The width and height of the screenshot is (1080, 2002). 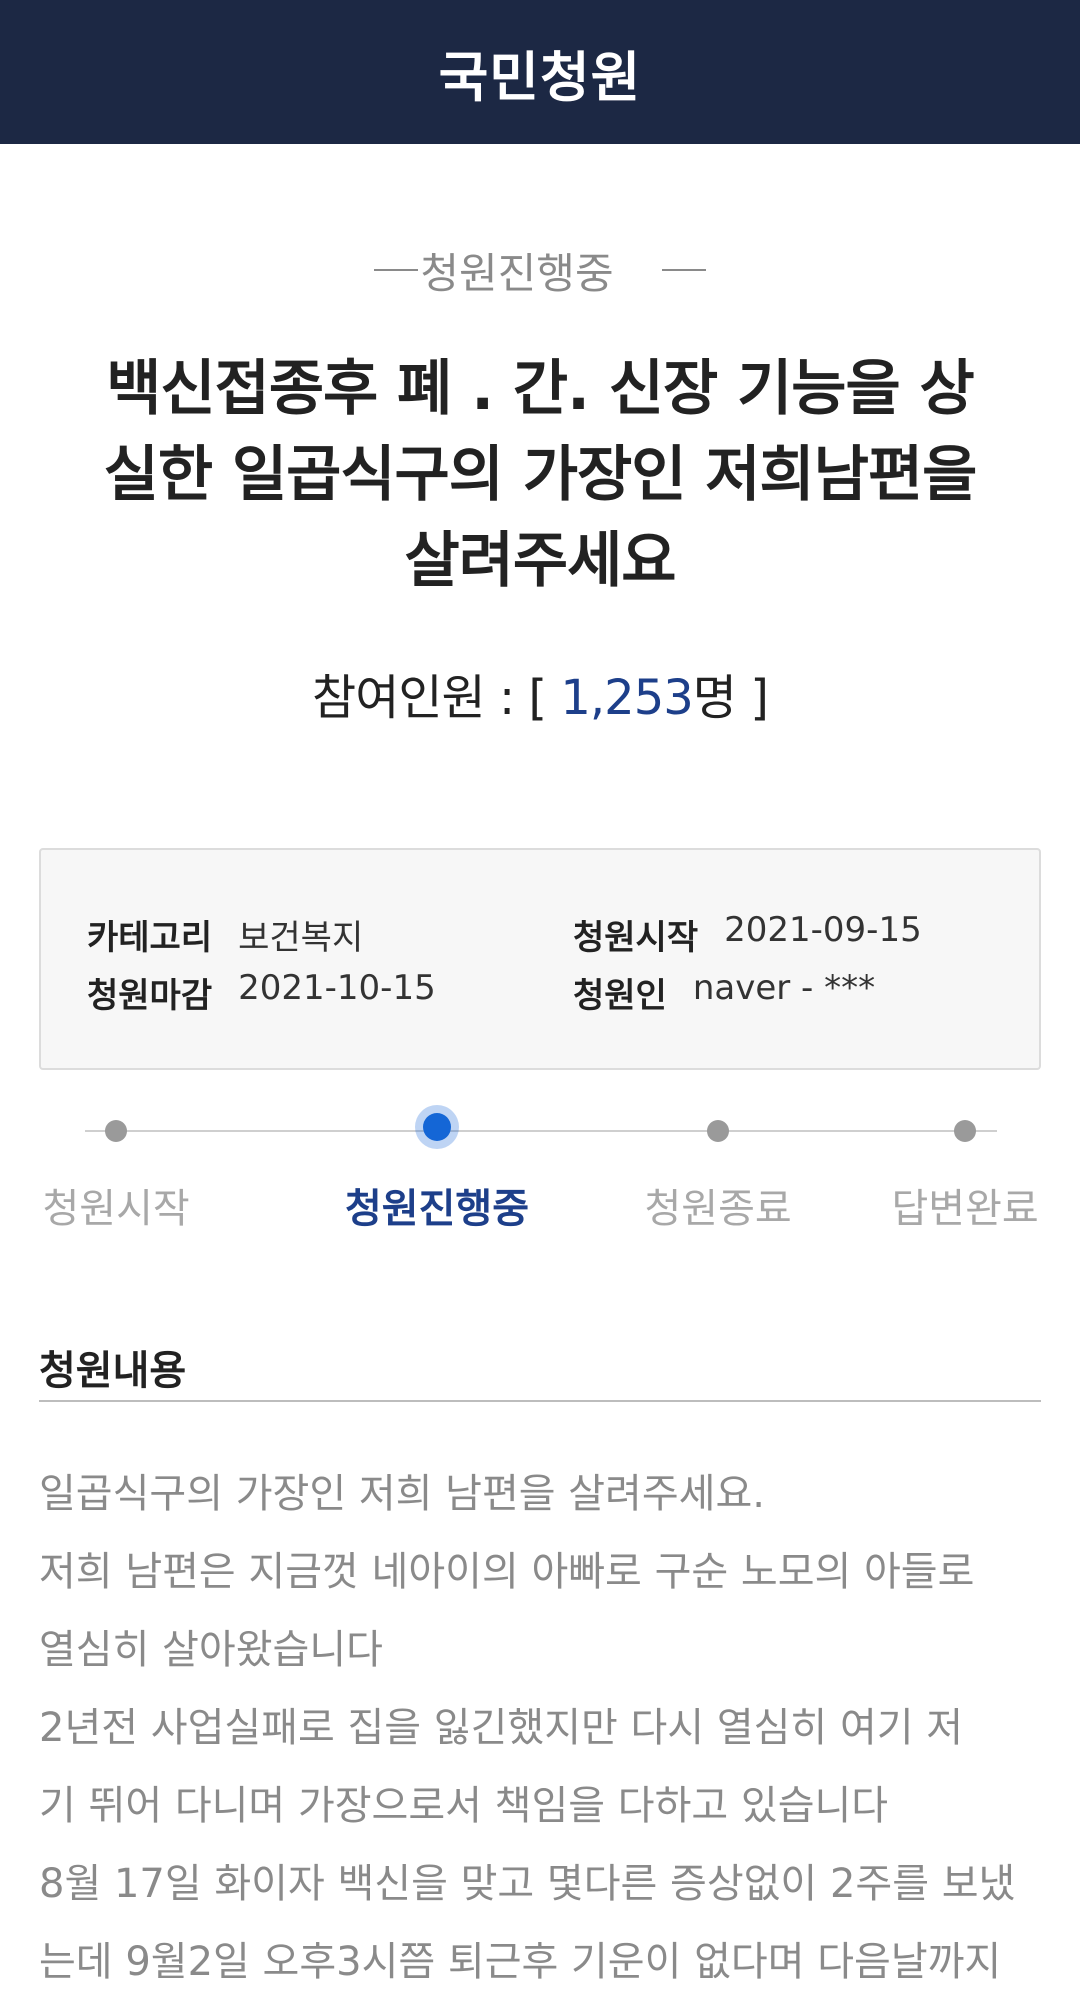 What do you see at coordinates (965, 1209) in the screenshot?
I see `step-label-answered: 답변완료` at bounding box center [965, 1209].